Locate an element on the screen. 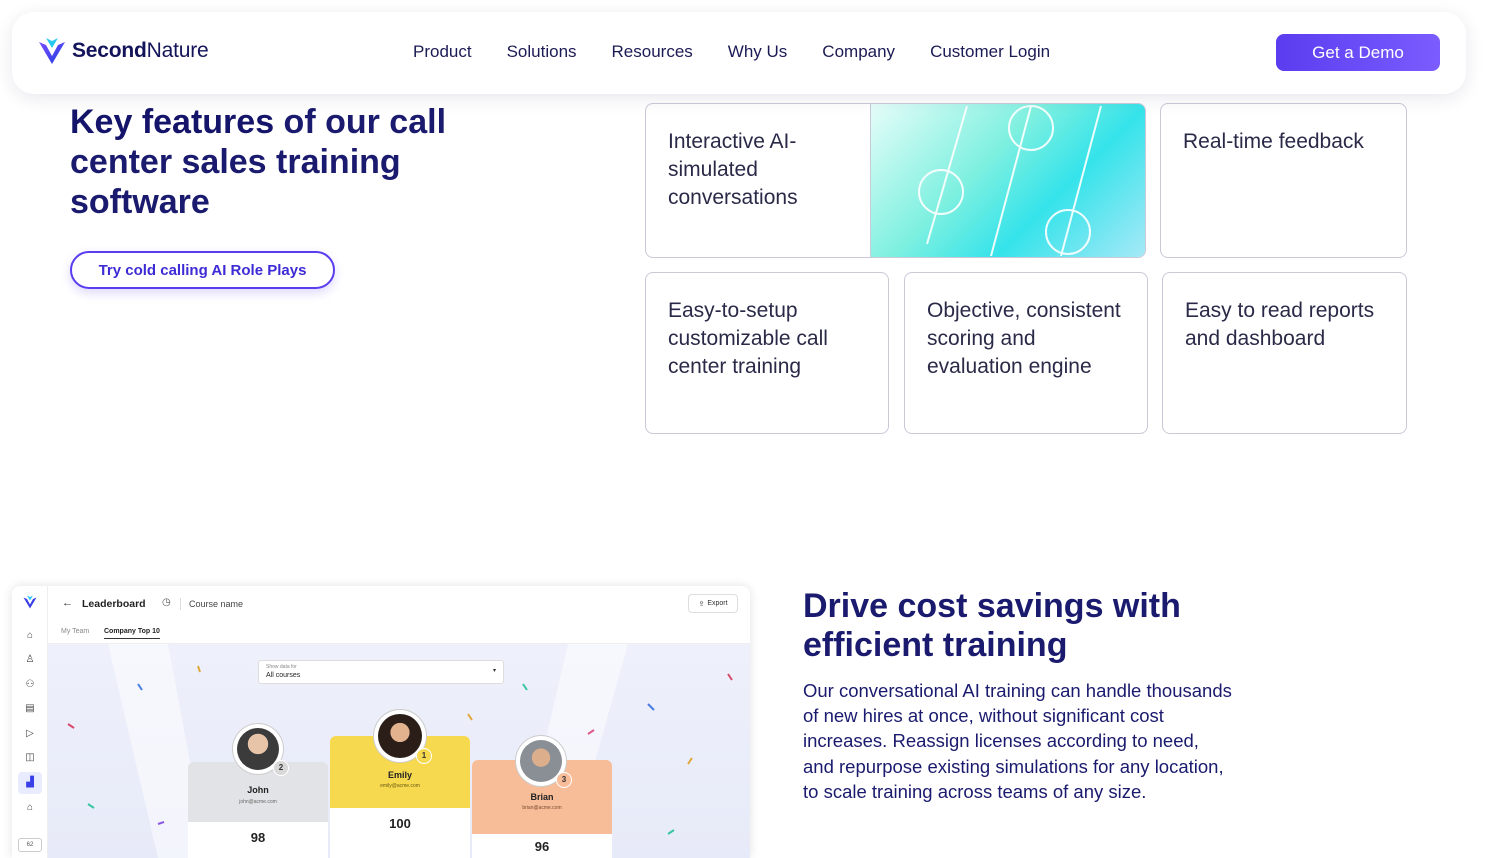 This screenshot has width=1500, height=858. tab-my-team: My Team is located at coordinates (75, 631).